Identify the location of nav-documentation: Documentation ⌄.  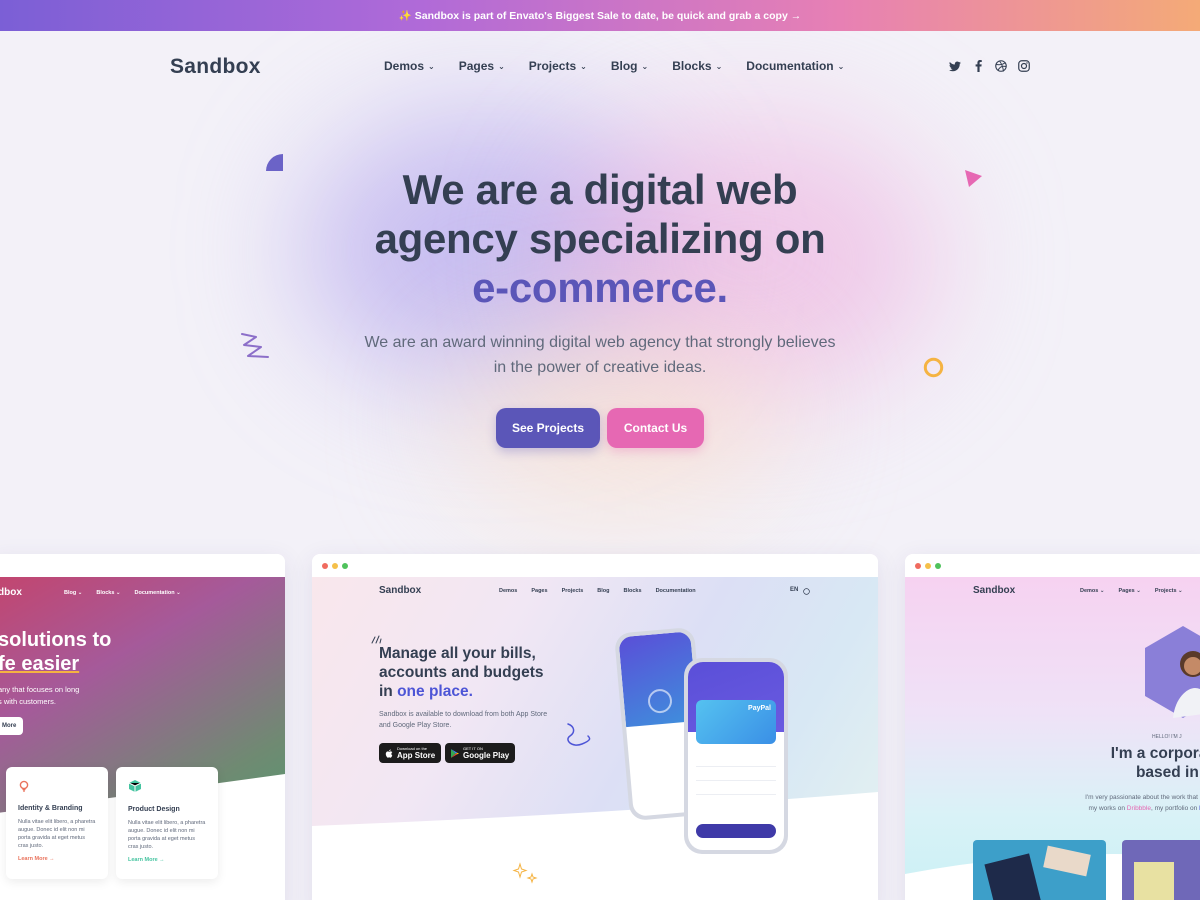
(795, 66).